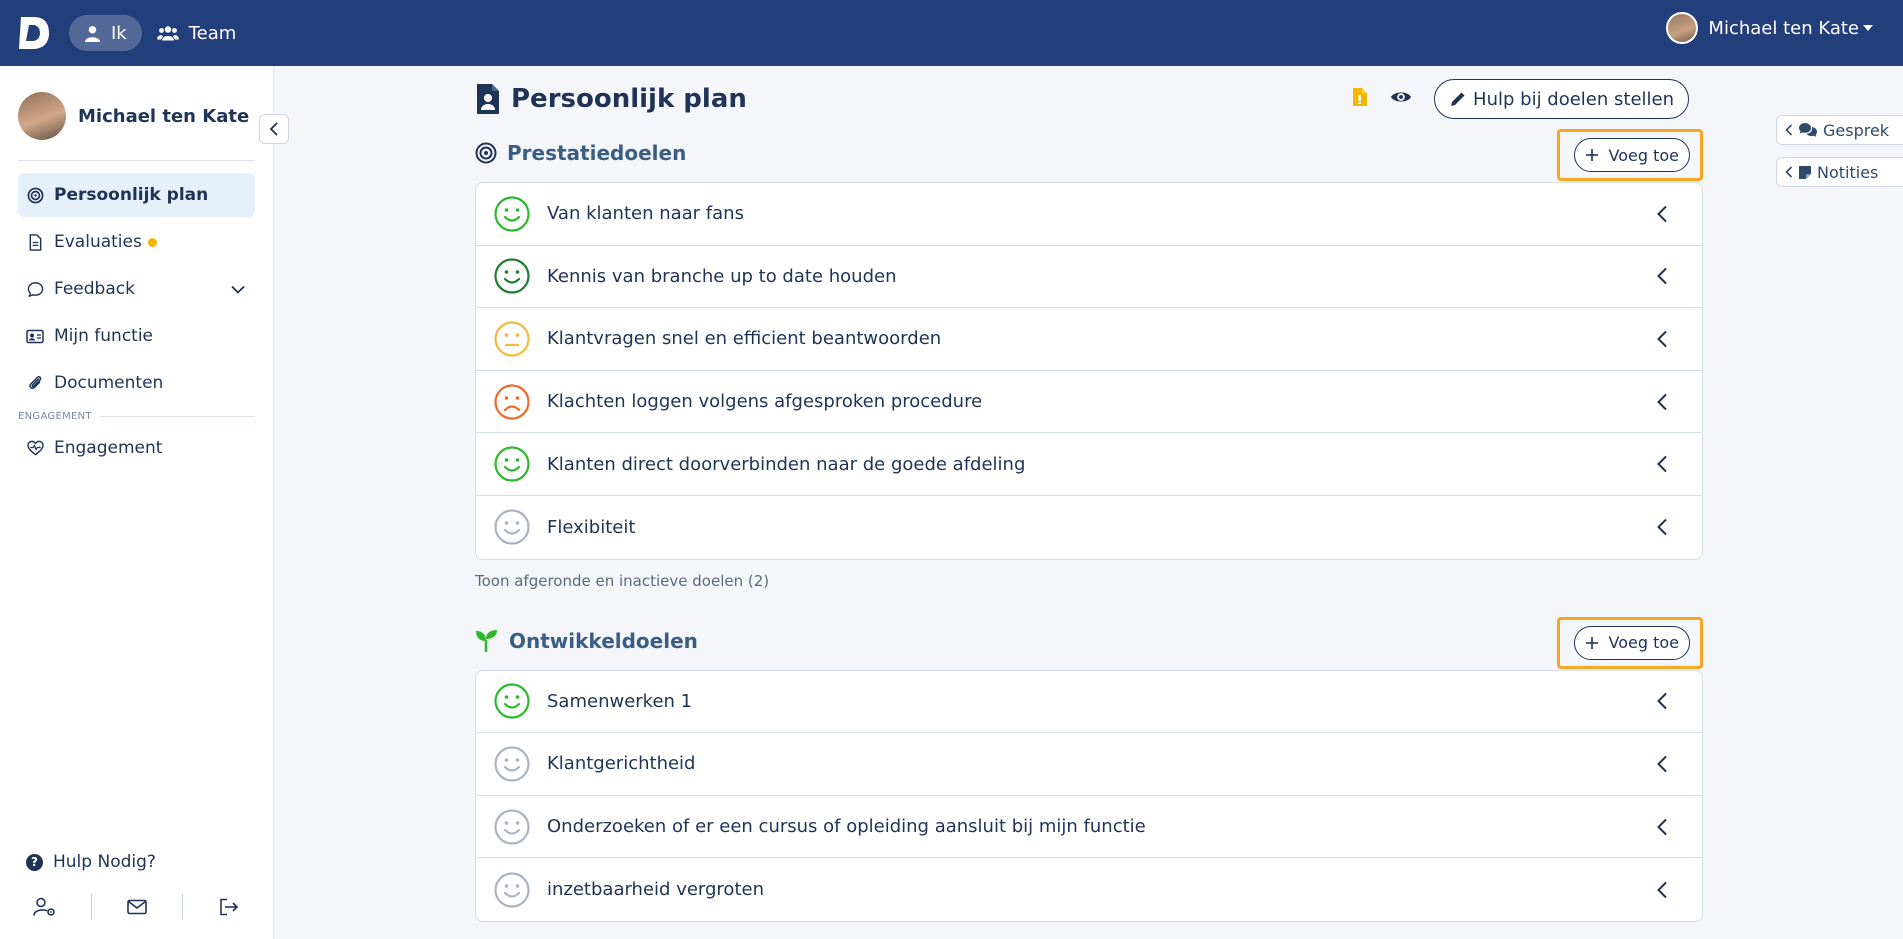 This screenshot has height=939, width=1903. Describe the element at coordinates (92, 33) in the screenshot. I see `user-icon` at that location.